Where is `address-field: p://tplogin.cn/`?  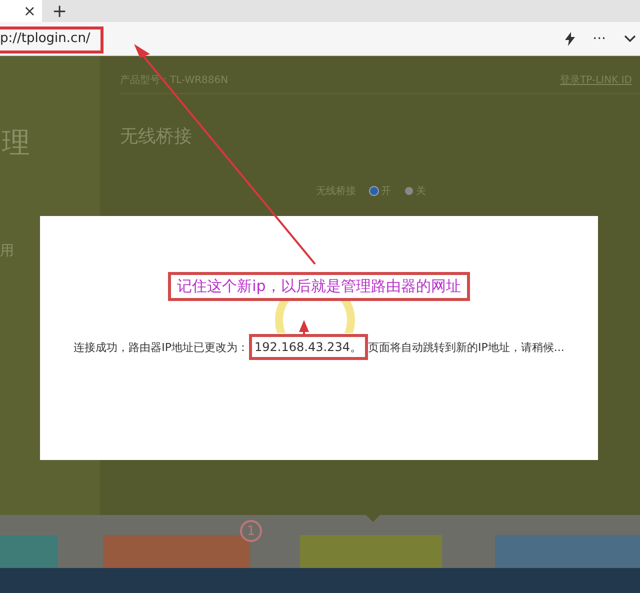 address-field: p://tplogin.cn/ is located at coordinates (45, 38).